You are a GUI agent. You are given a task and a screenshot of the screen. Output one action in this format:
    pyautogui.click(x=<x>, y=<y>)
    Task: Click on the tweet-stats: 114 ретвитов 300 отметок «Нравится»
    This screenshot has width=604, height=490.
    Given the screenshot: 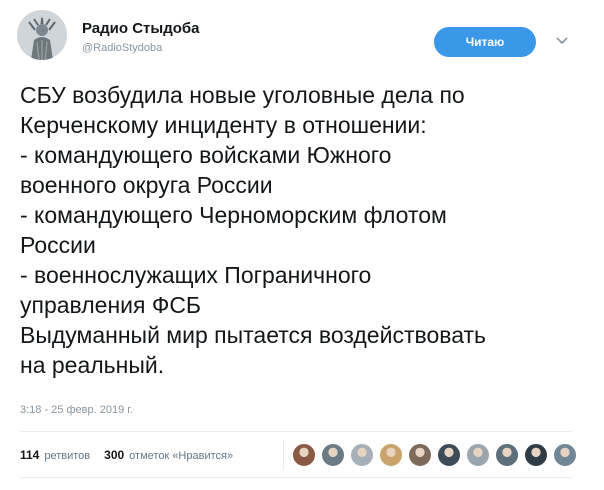 What is the action you would take?
    pyautogui.click(x=133, y=455)
    